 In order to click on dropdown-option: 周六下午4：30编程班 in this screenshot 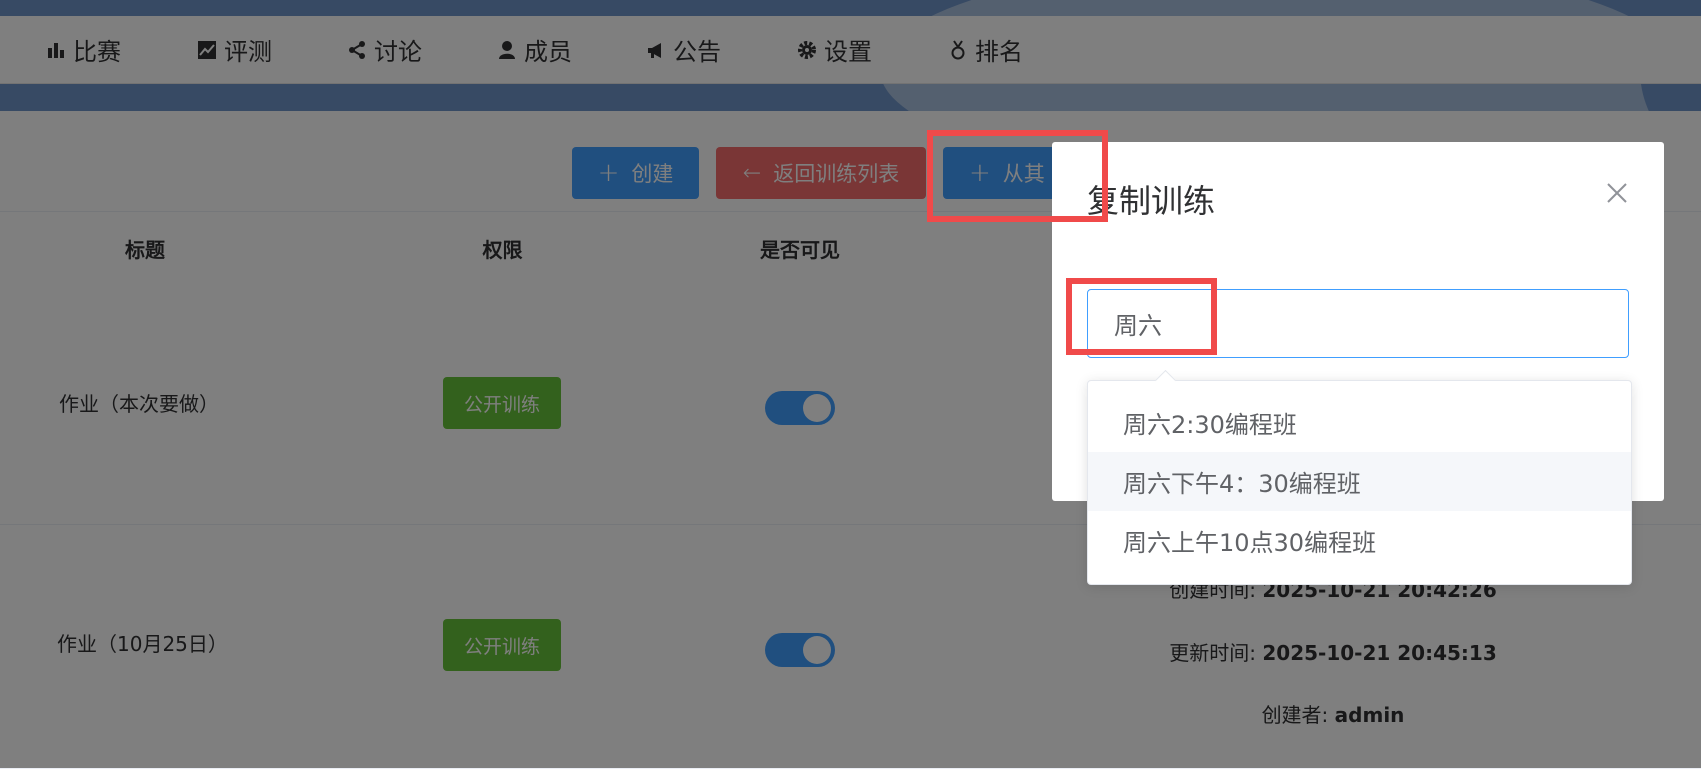, I will do `click(1359, 481)`.